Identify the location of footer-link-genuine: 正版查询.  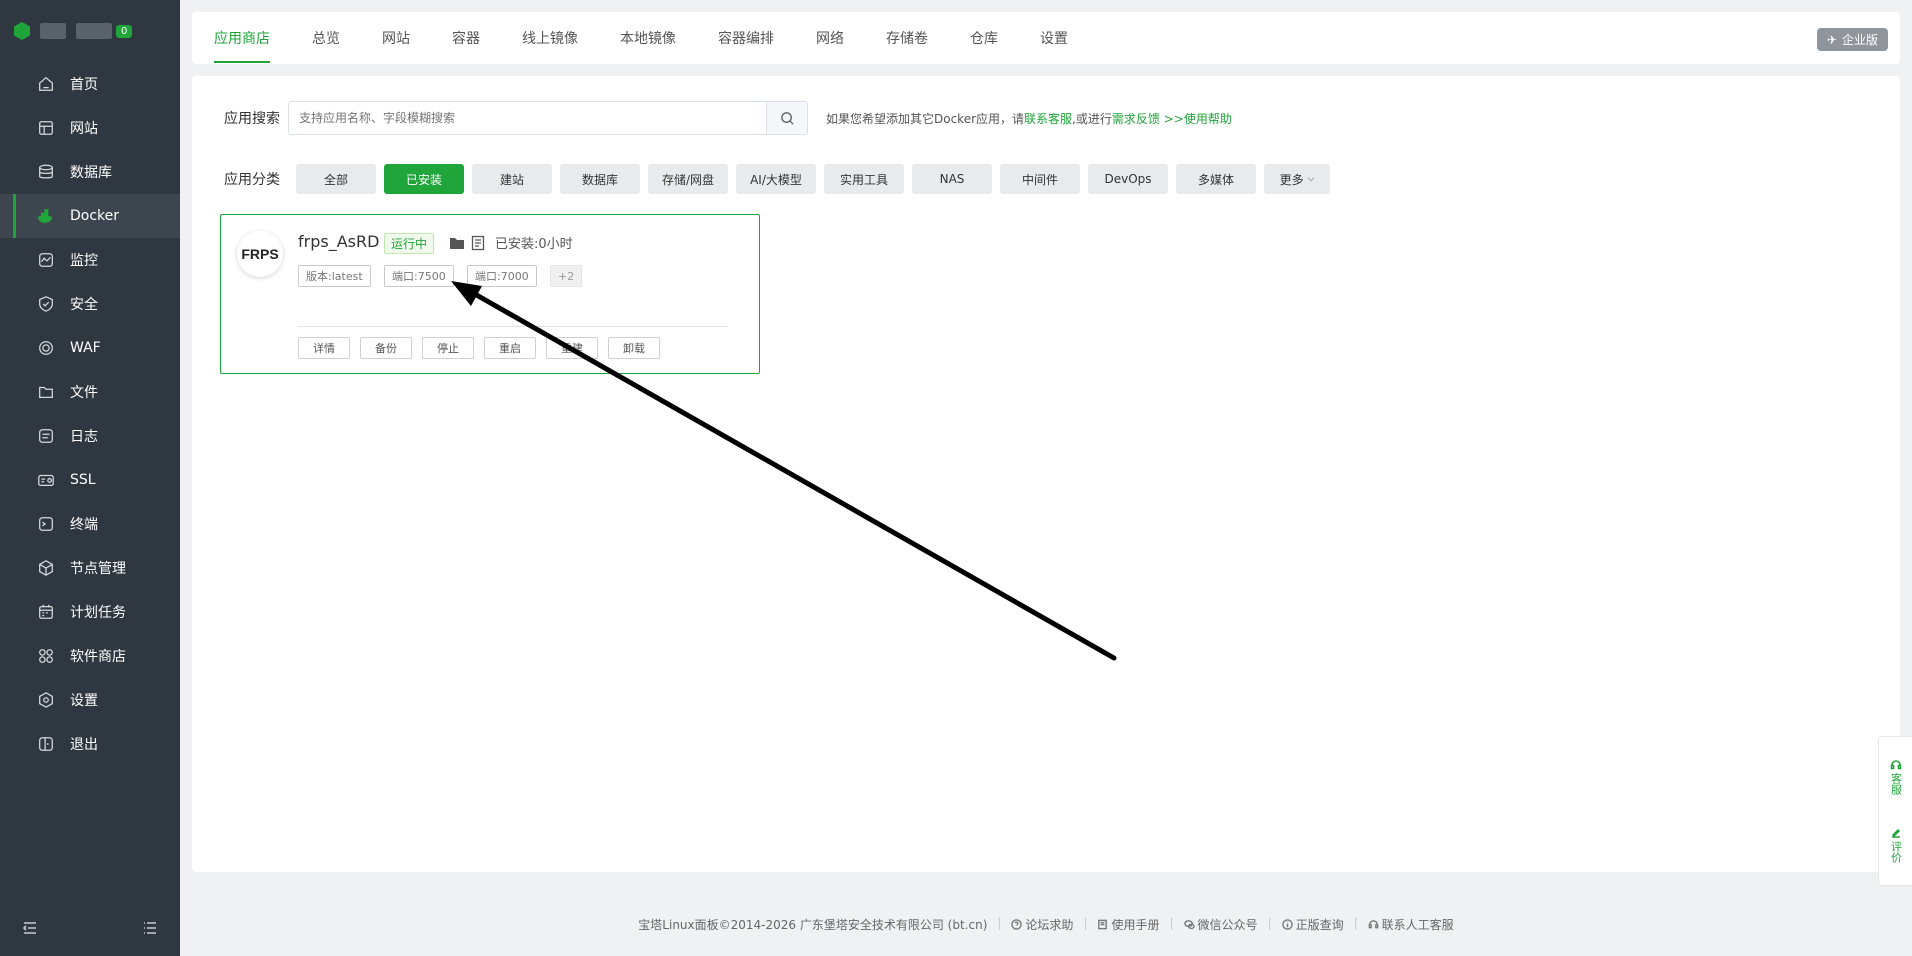
(1312, 924).